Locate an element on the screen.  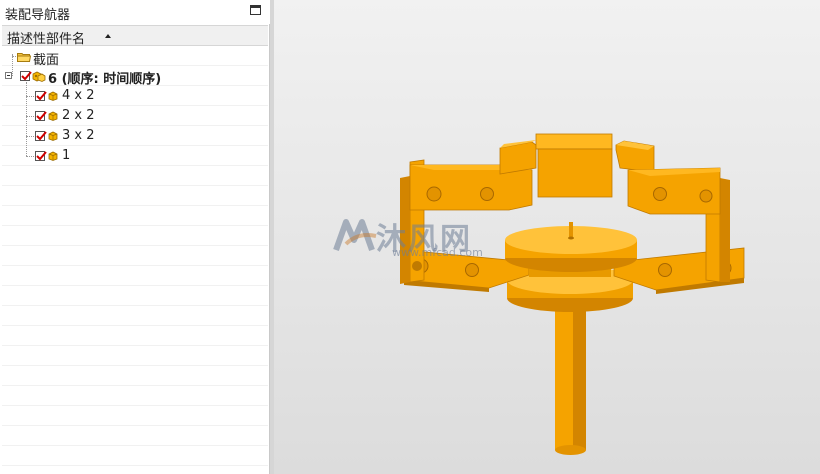
tree-row-label: 2 x 2 is located at coordinates (78, 115).